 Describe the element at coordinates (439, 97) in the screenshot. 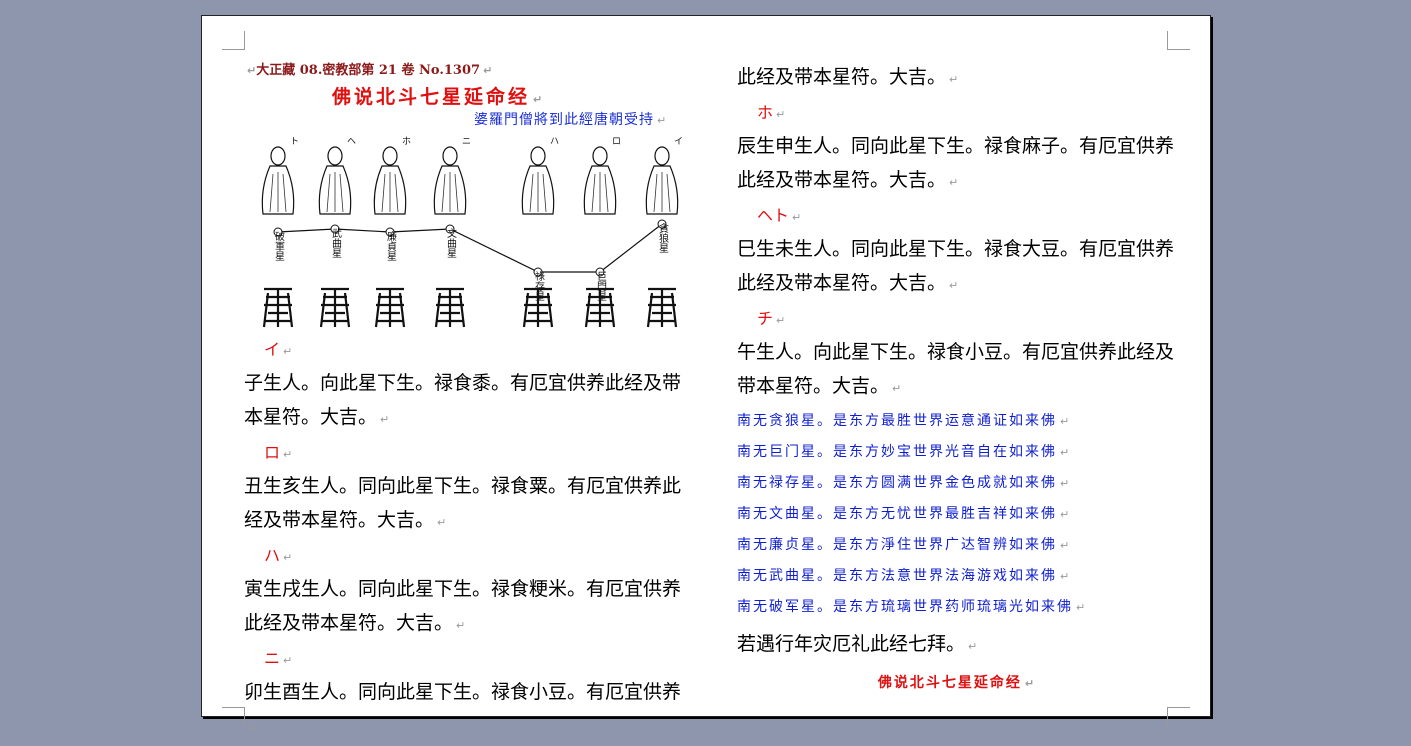

I see `sutra-title: 佛说北斗七星延命经 ↵` at that location.